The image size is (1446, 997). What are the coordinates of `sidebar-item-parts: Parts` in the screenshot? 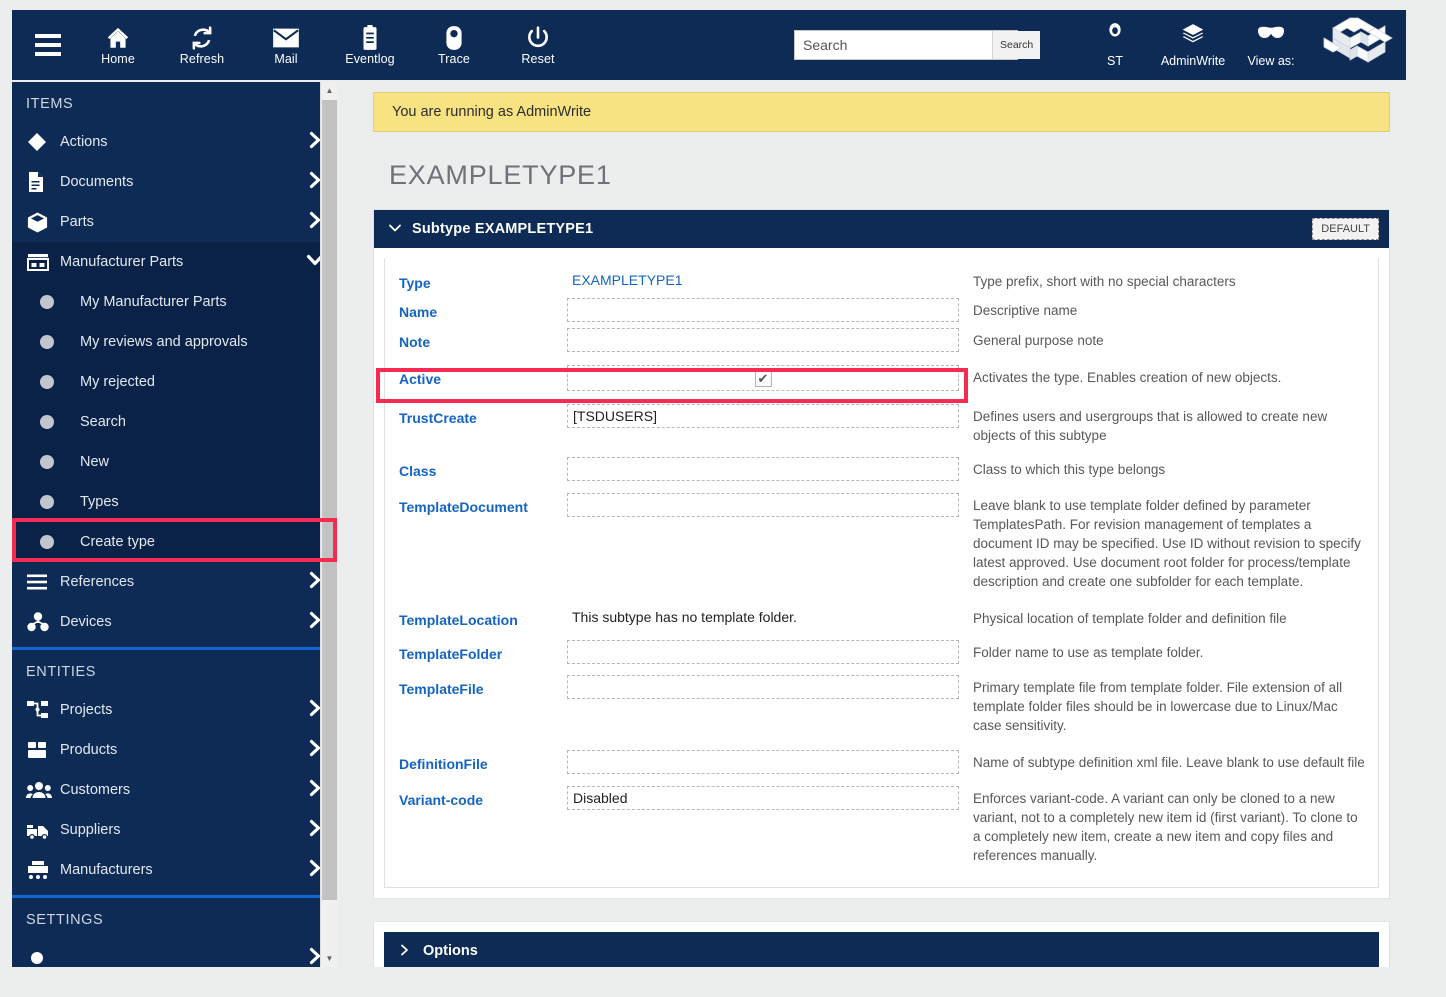 It's located at (174, 222).